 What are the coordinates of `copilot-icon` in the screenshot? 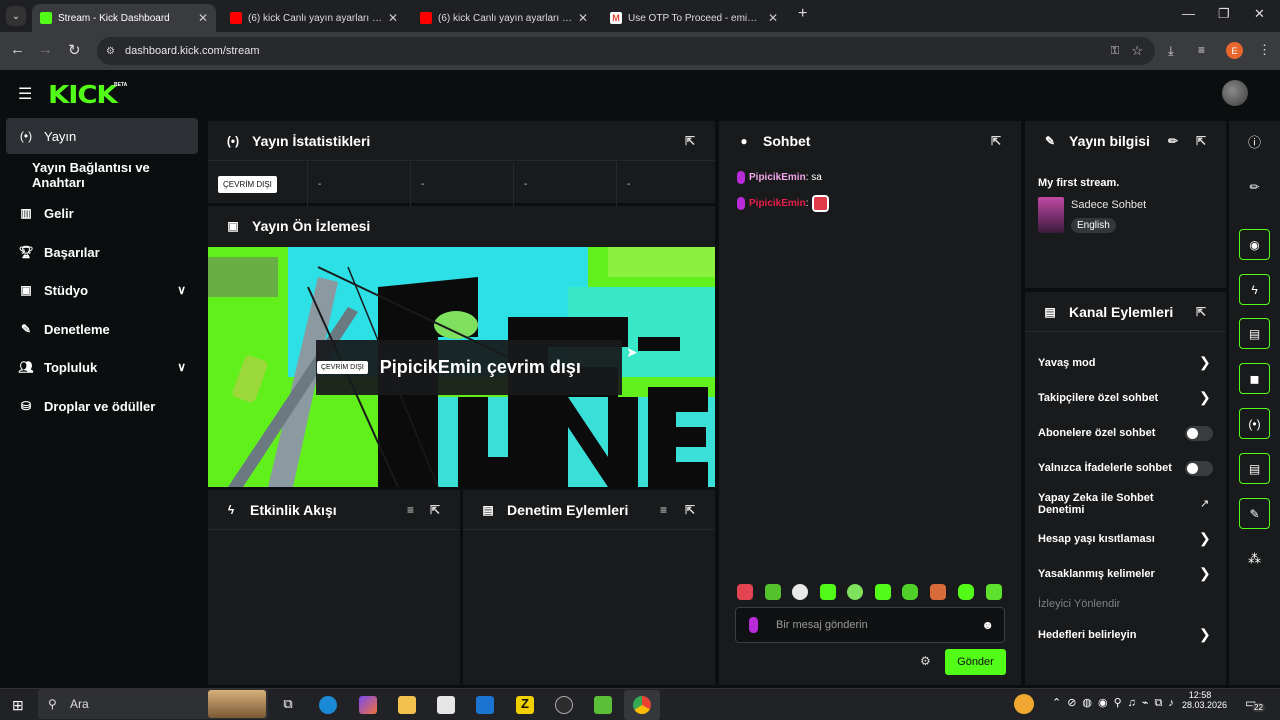 It's located at (368, 705).